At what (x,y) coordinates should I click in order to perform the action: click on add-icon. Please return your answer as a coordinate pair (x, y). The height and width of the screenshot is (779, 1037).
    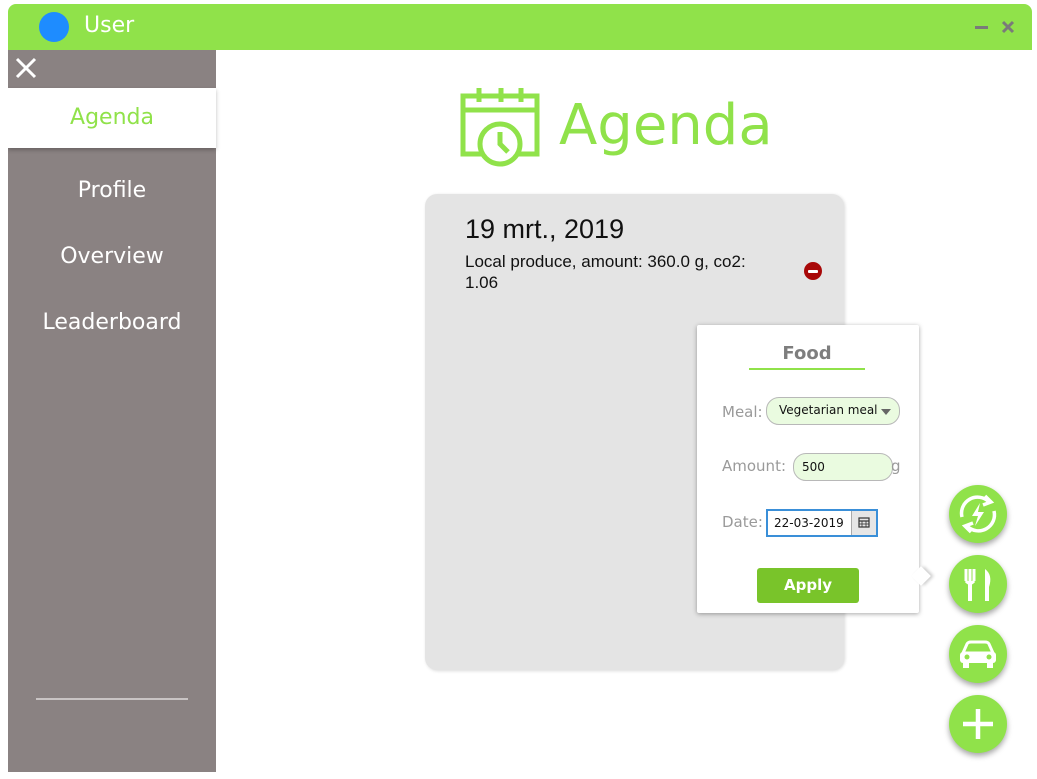
    Looking at the image, I should click on (978, 724).